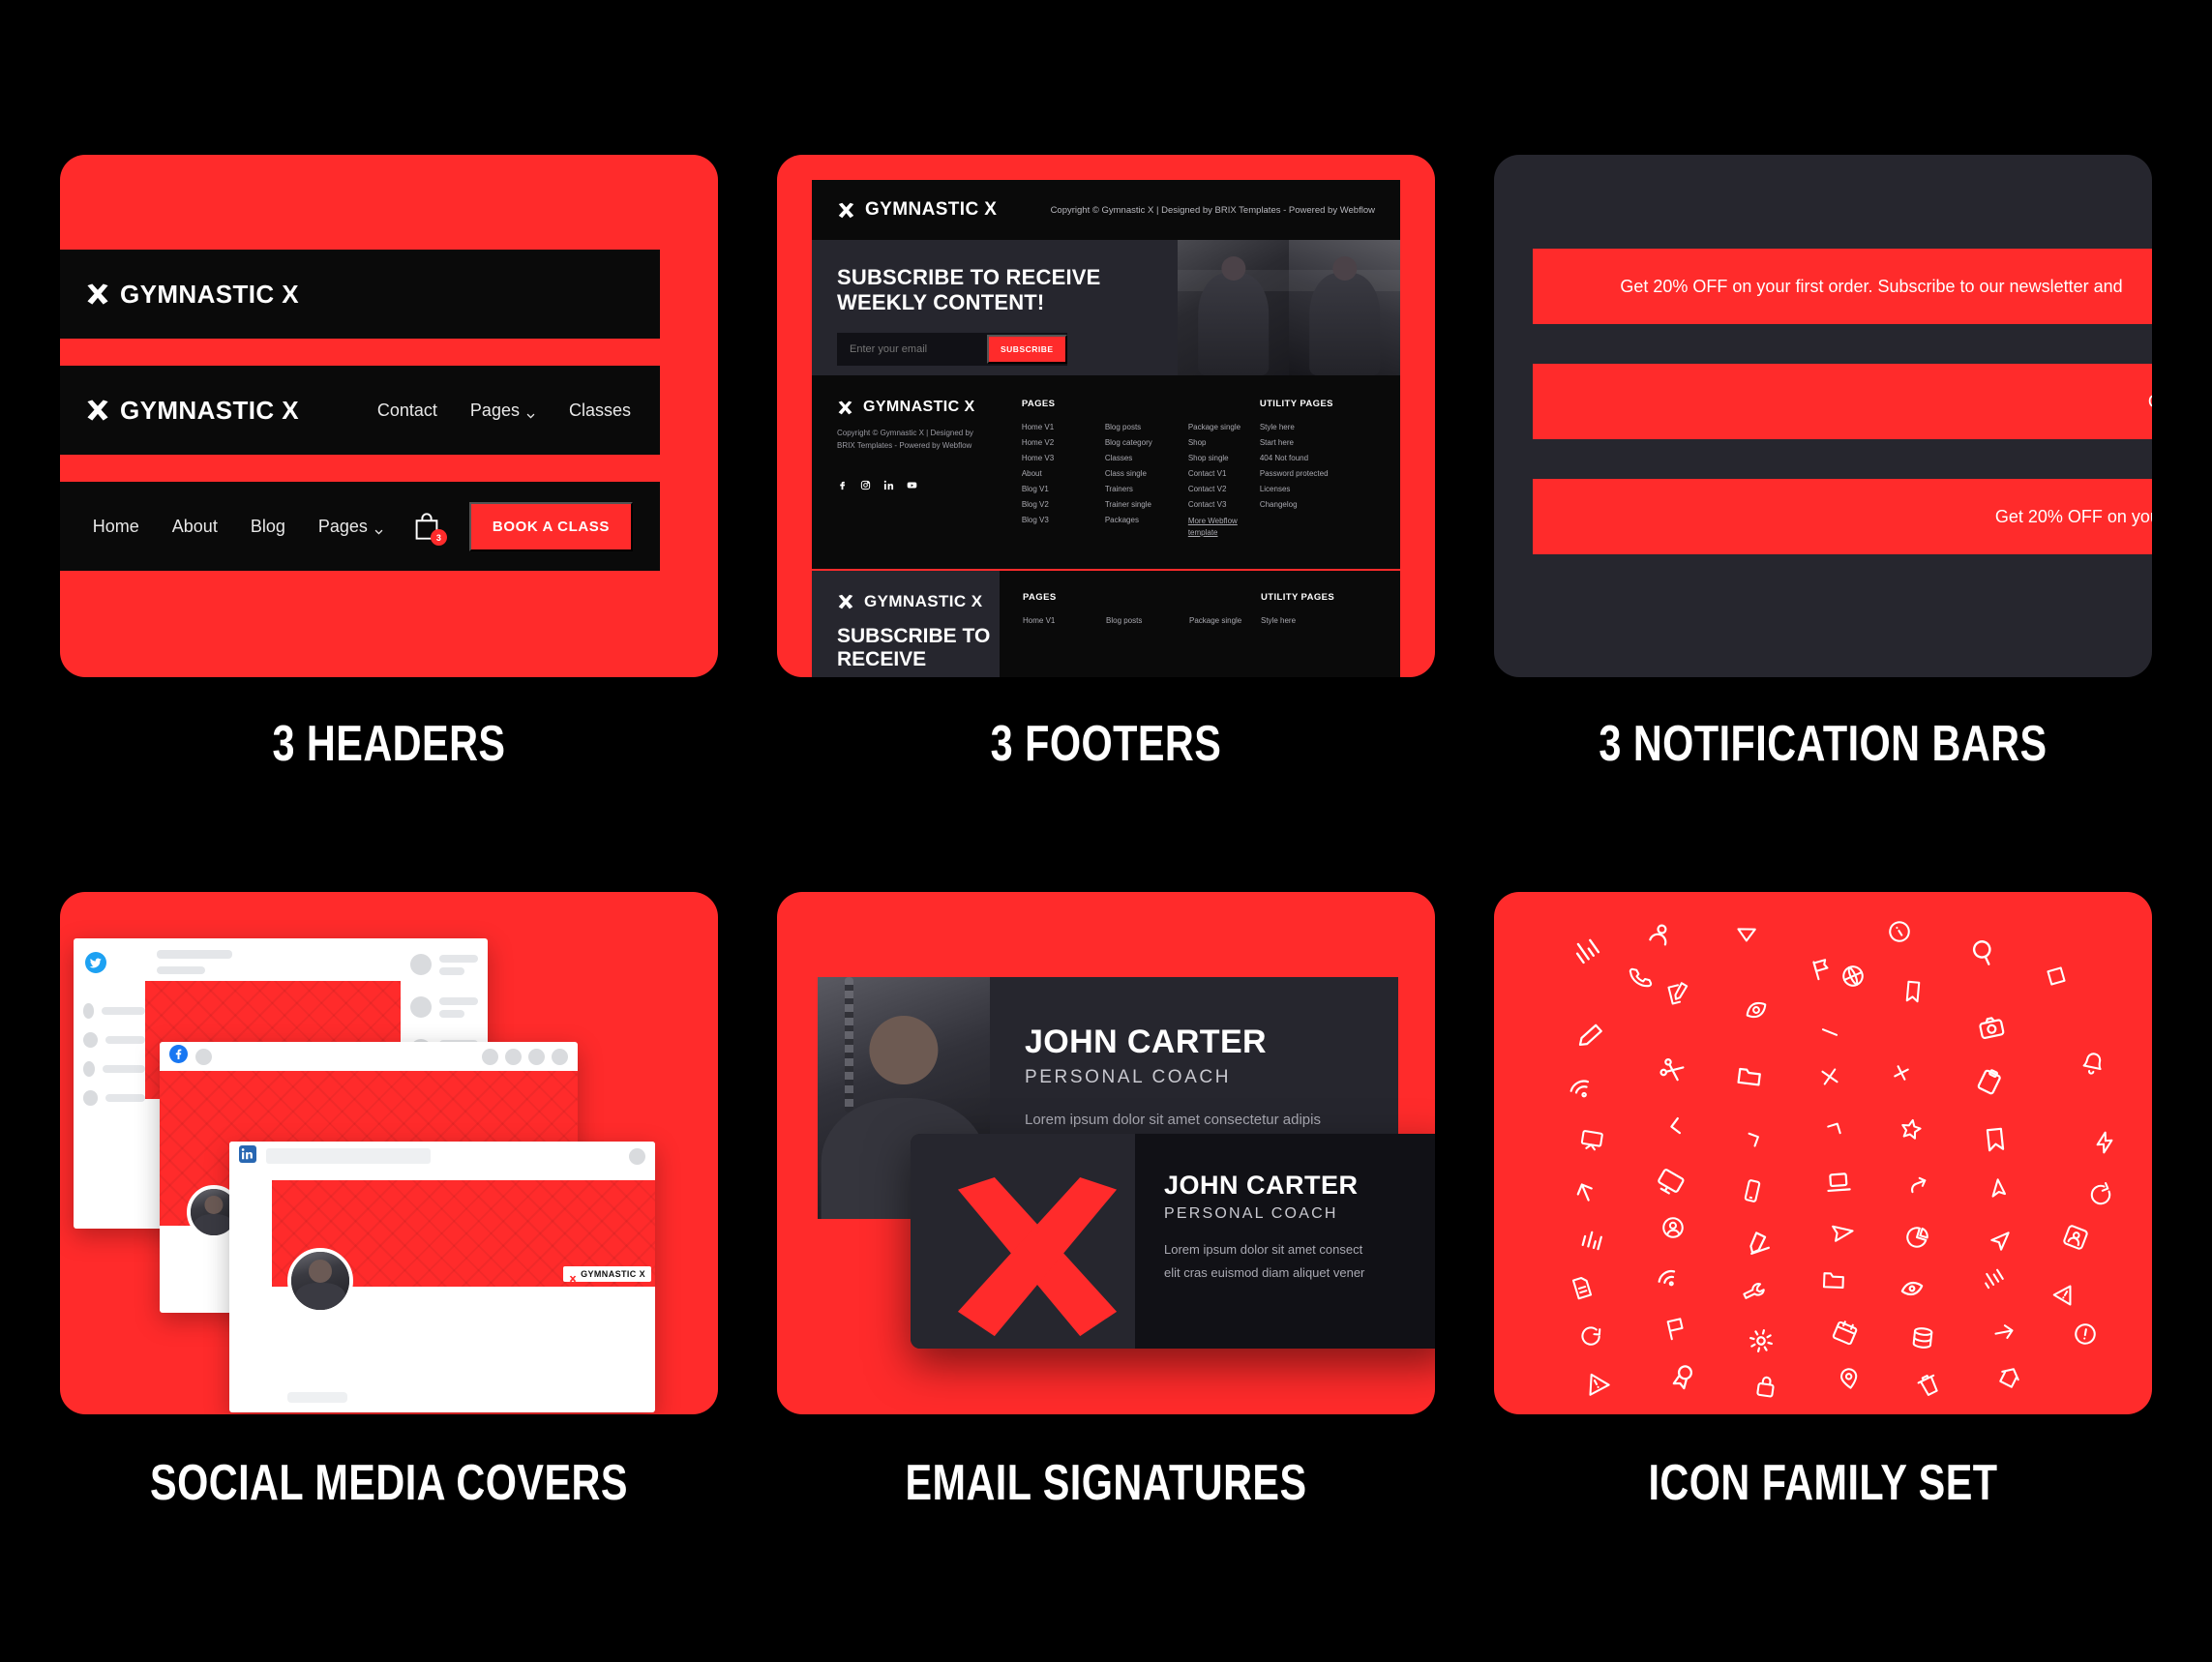 The height and width of the screenshot is (1662, 2212). What do you see at coordinates (1134, 489) in the screenshot?
I see `footer-link: Trainers` at bounding box center [1134, 489].